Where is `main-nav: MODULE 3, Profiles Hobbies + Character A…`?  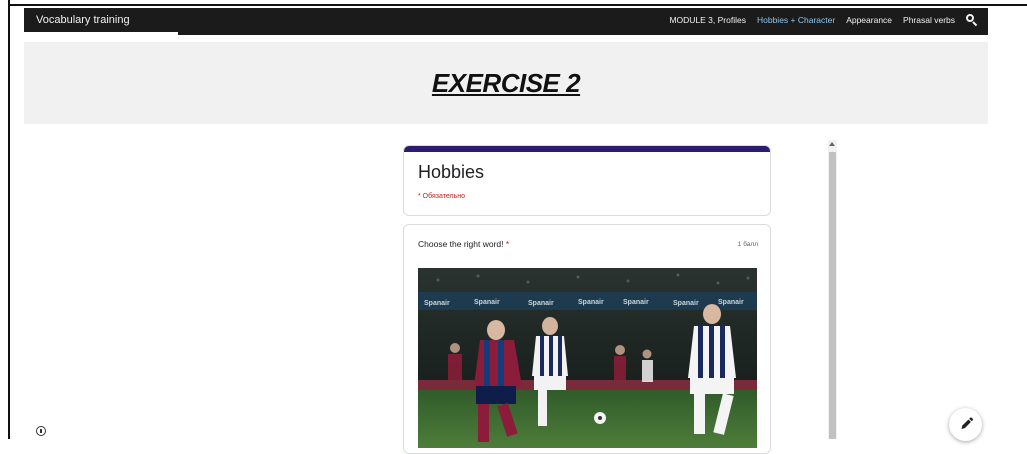 main-nav: MODULE 3, Profiles Hobbies + Character A… is located at coordinates (823, 20).